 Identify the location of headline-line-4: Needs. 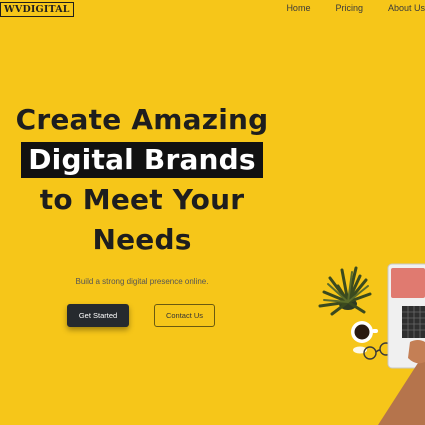
(142, 239).